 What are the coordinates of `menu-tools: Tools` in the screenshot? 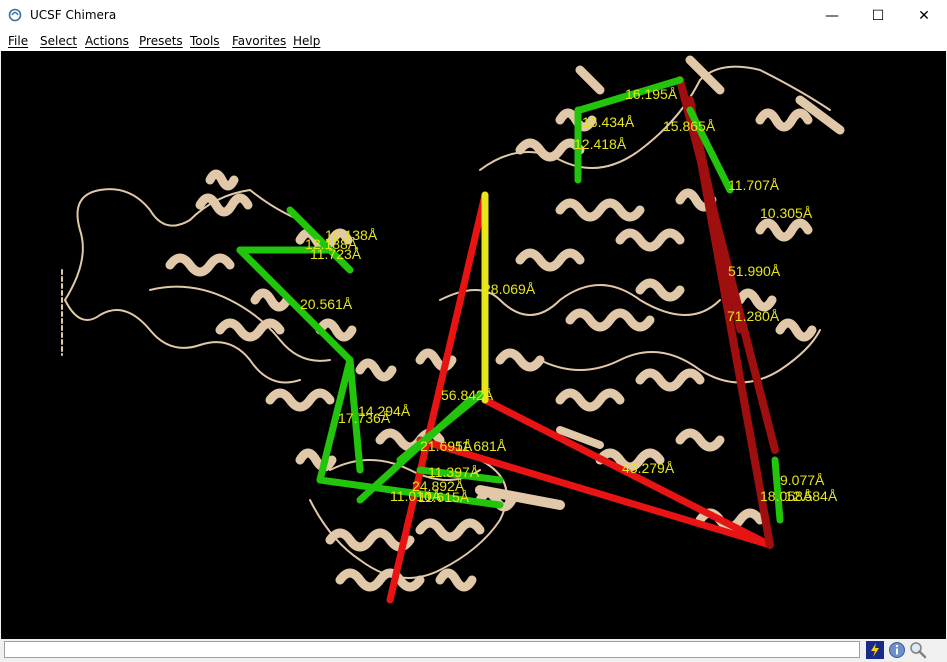 It's located at (205, 41).